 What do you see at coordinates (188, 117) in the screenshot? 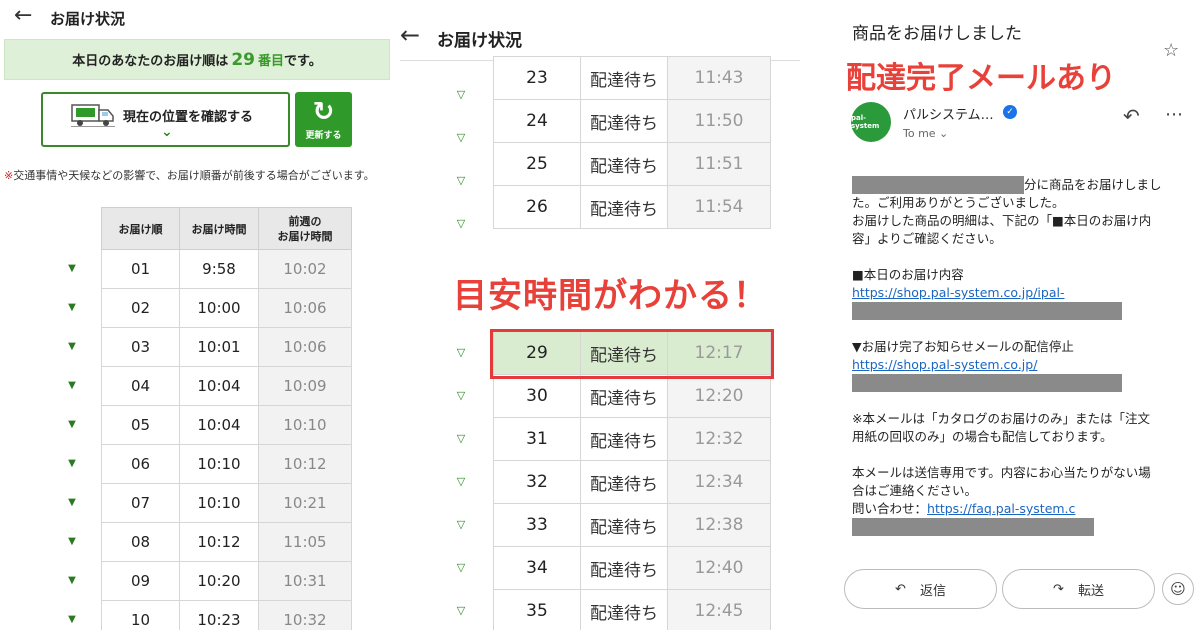
I see `check-location-label: 現在の位置を確認する` at bounding box center [188, 117].